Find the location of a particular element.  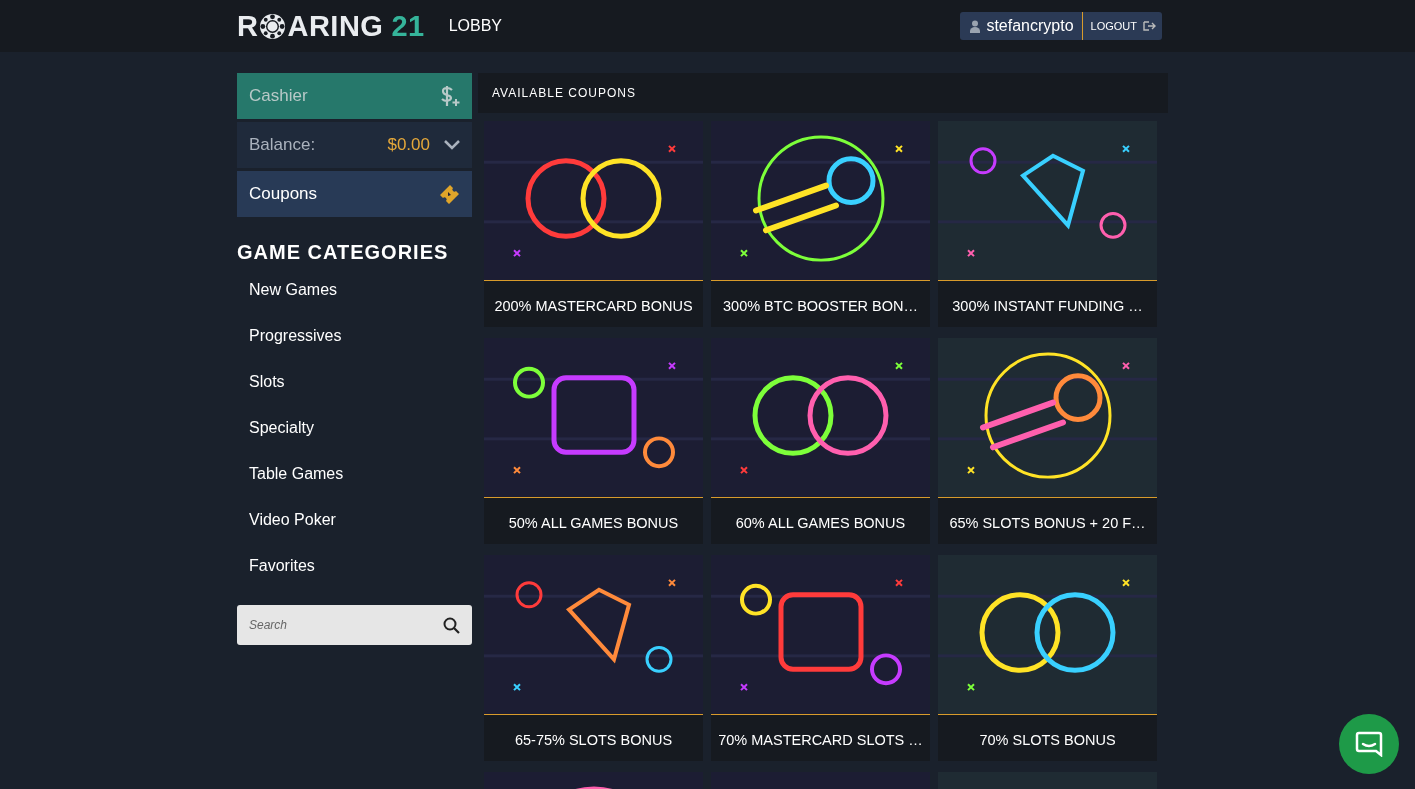

category-link: Progressives is located at coordinates (354, 348).